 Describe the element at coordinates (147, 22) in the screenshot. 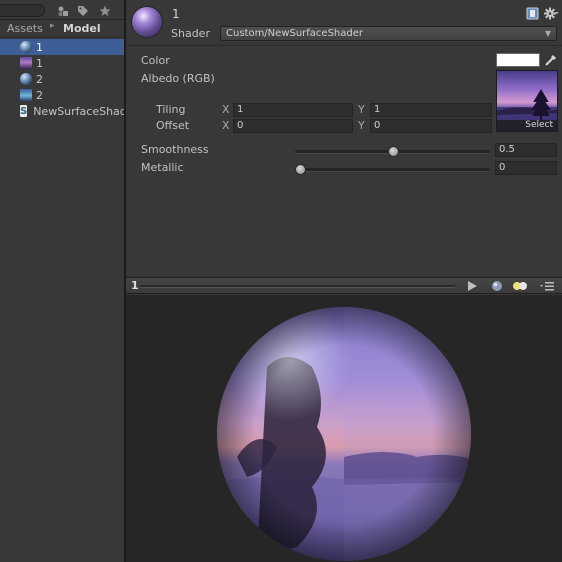

I see `material-preview-icon` at that location.